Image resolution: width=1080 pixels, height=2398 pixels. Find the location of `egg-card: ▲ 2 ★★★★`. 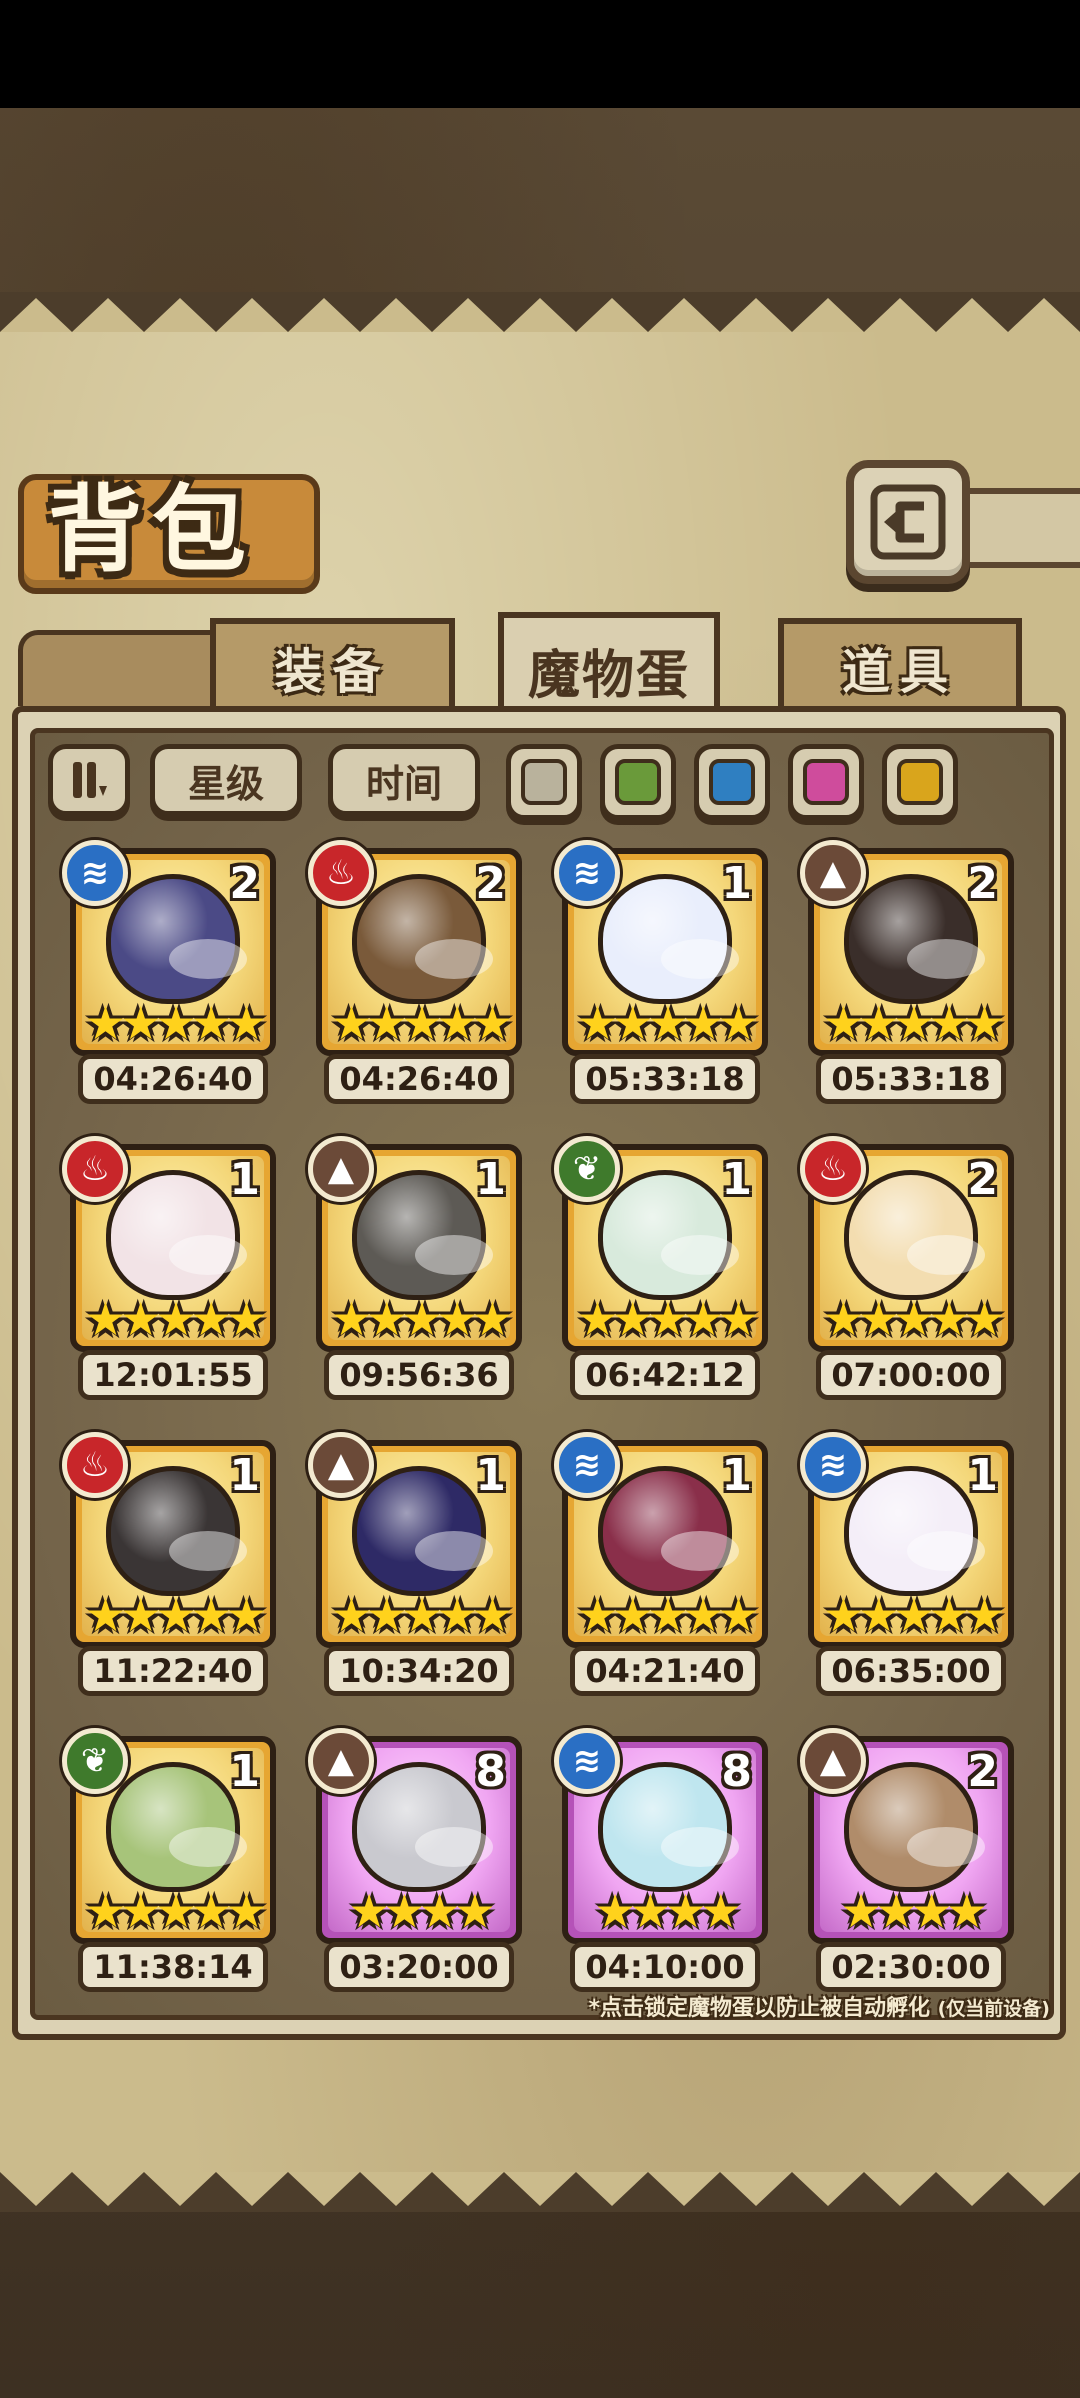

egg-card: ▲ 2 ★★★★ is located at coordinates (907, 1836).